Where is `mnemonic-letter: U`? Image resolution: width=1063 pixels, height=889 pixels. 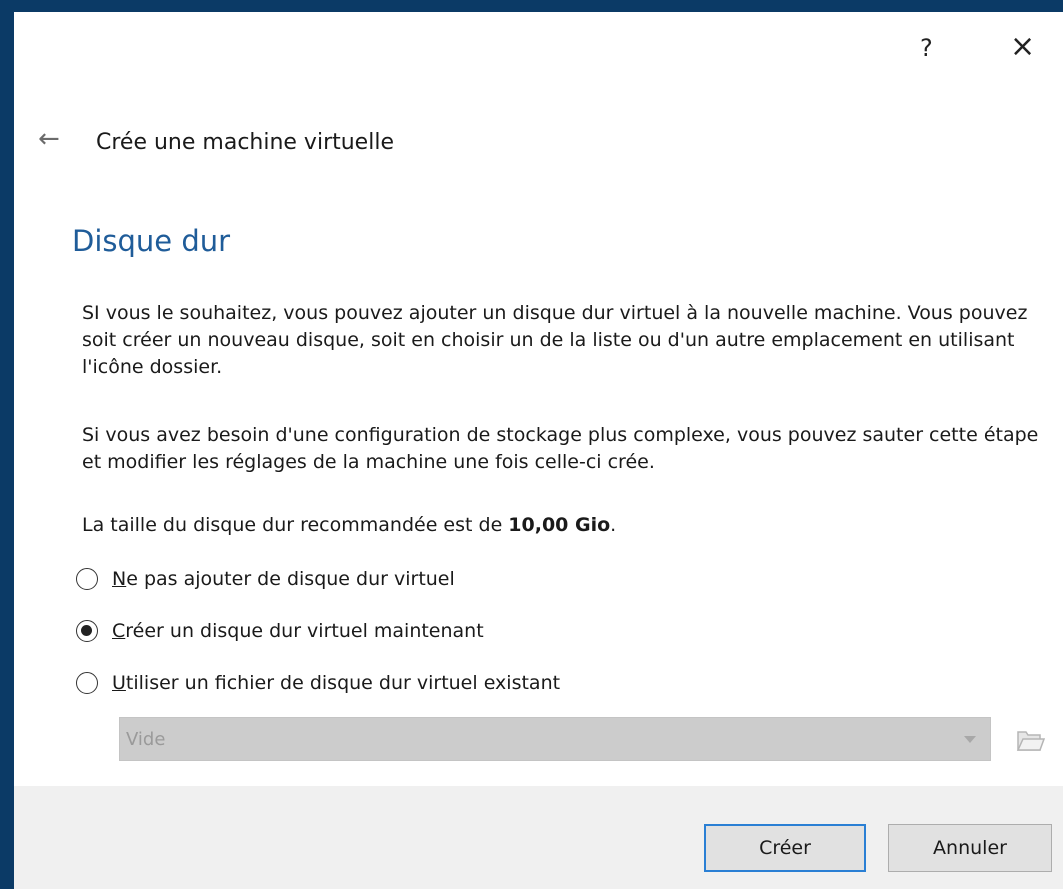
mnemonic-letter: U is located at coordinates (119, 683).